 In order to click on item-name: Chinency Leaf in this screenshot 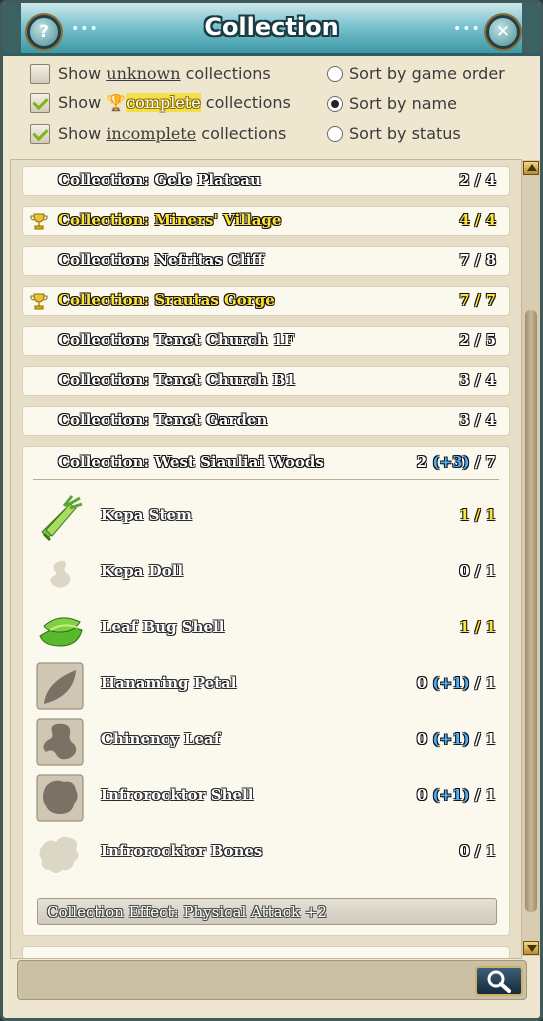, I will do `click(161, 739)`.